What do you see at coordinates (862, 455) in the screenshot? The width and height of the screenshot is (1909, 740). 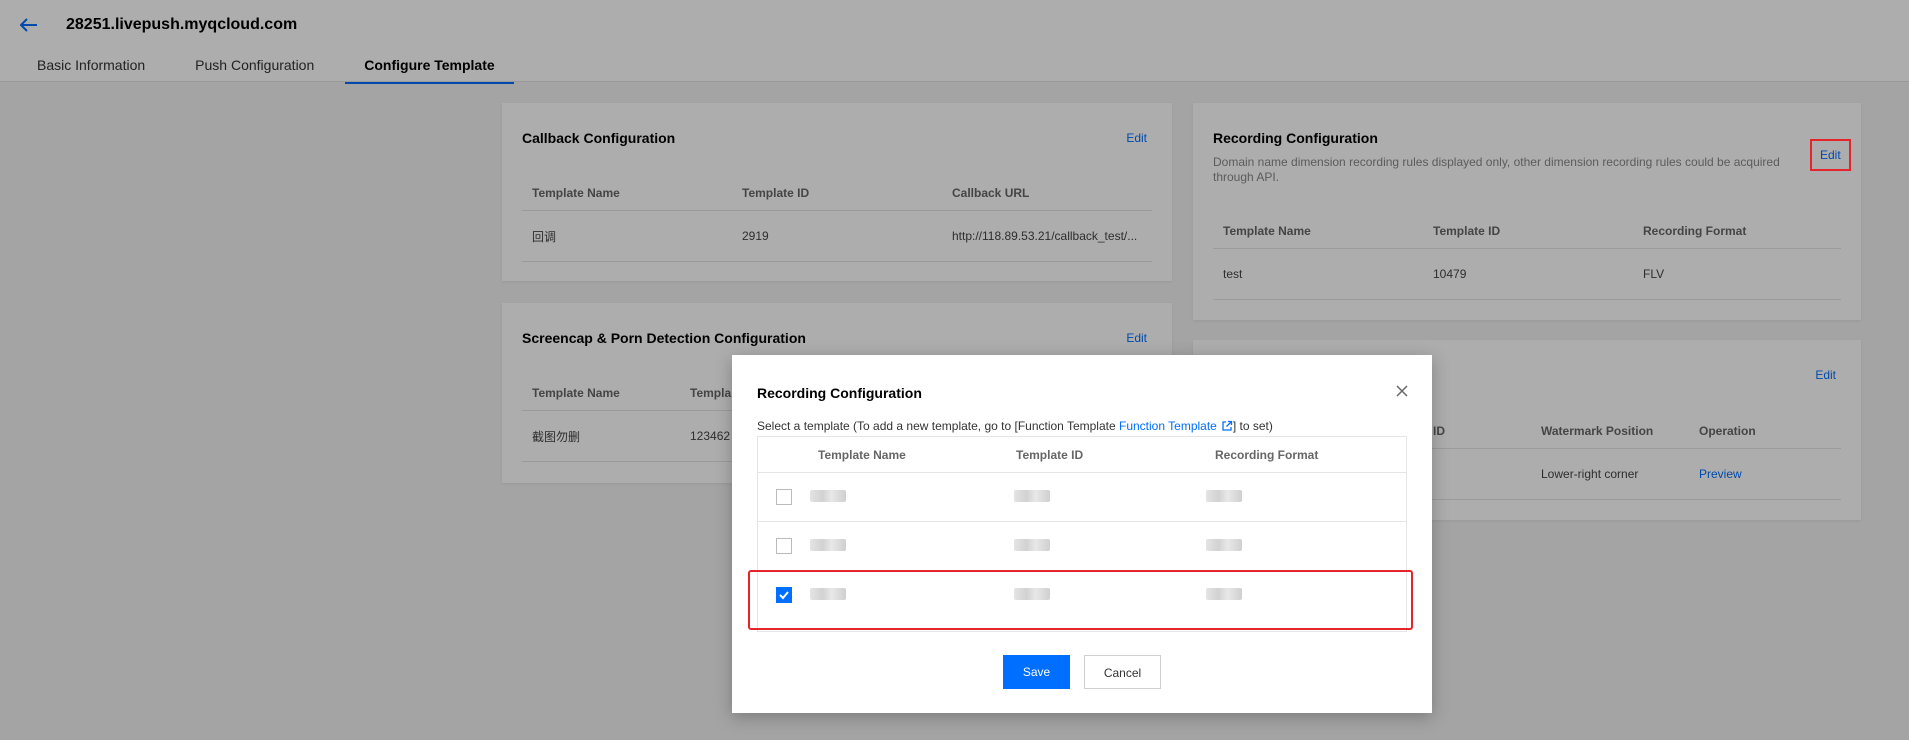 I see `column-header: Template Name` at bounding box center [862, 455].